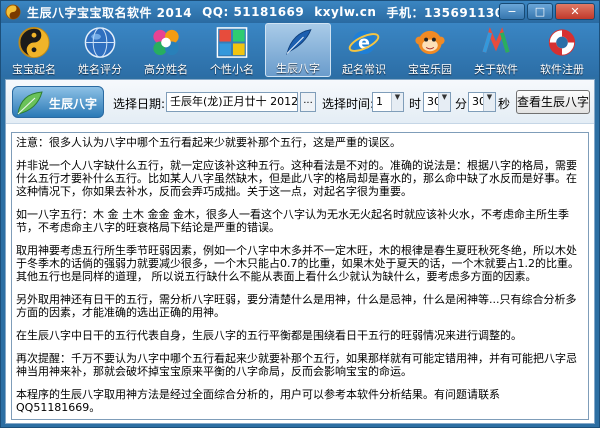 The image size is (600, 428). I want to click on tool-nickname: 个性小名, so click(232, 50).